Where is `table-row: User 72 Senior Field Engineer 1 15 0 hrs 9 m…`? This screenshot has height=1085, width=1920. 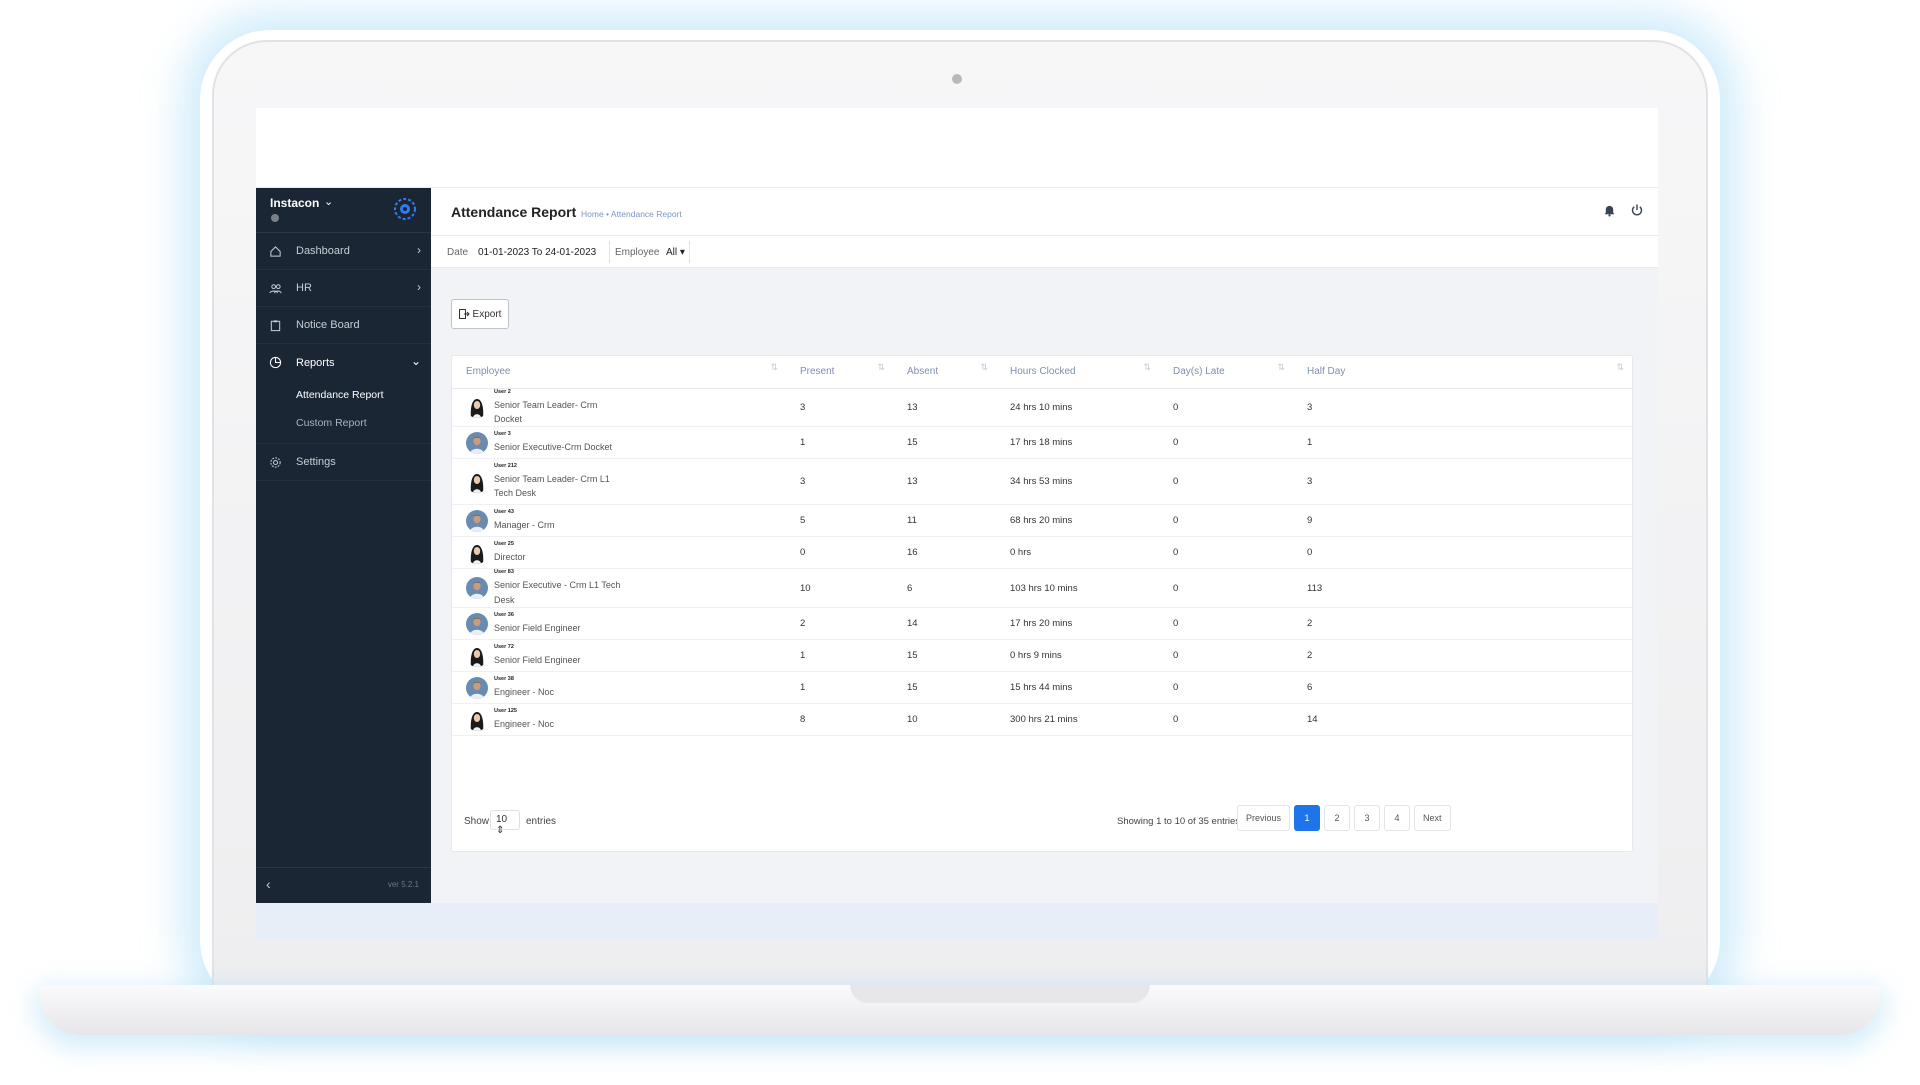
table-row: User 72 Senior Field Engineer 1 15 0 hrs 9 m… is located at coordinates (1042, 656).